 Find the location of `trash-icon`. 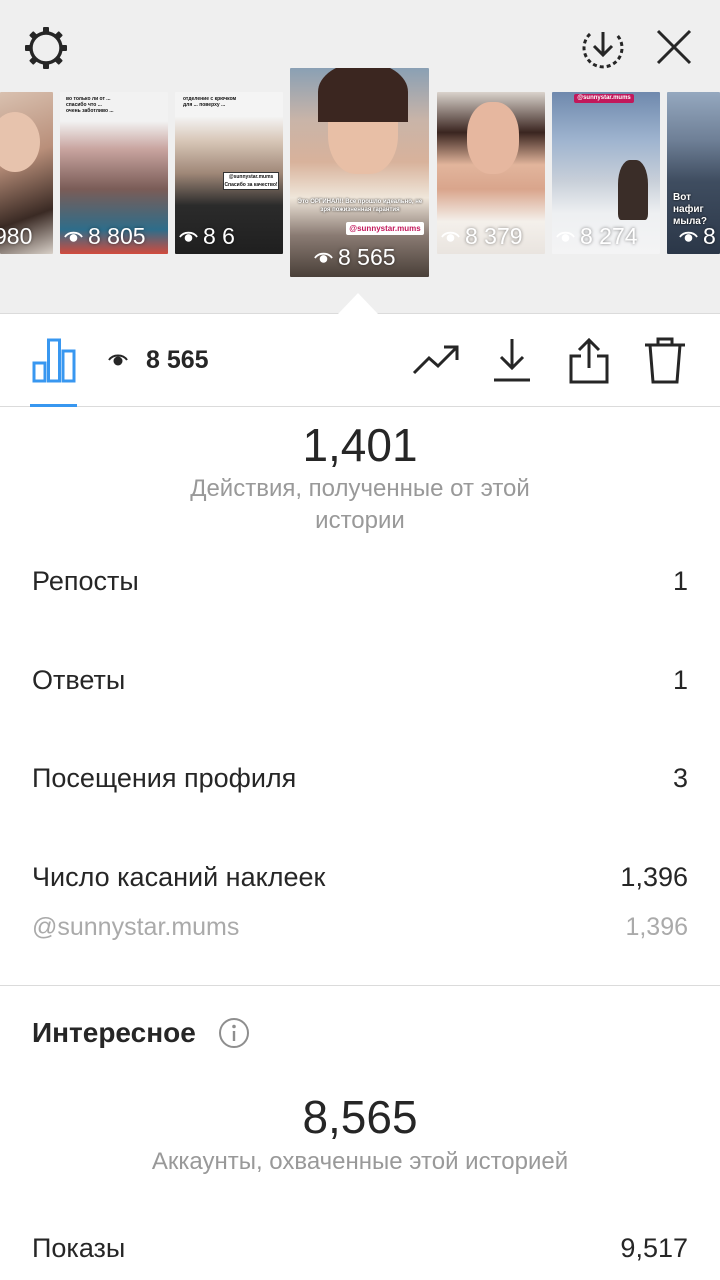

trash-icon is located at coordinates (665, 360).